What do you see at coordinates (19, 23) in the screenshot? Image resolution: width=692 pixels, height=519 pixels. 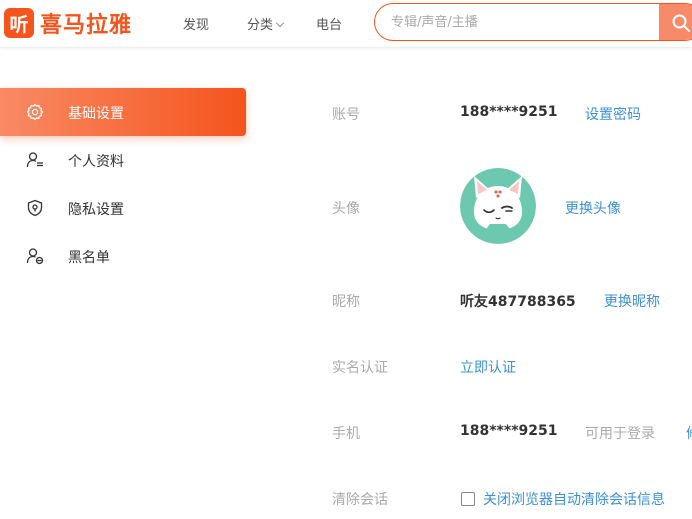 I see `logo-badge-icon: 听` at bounding box center [19, 23].